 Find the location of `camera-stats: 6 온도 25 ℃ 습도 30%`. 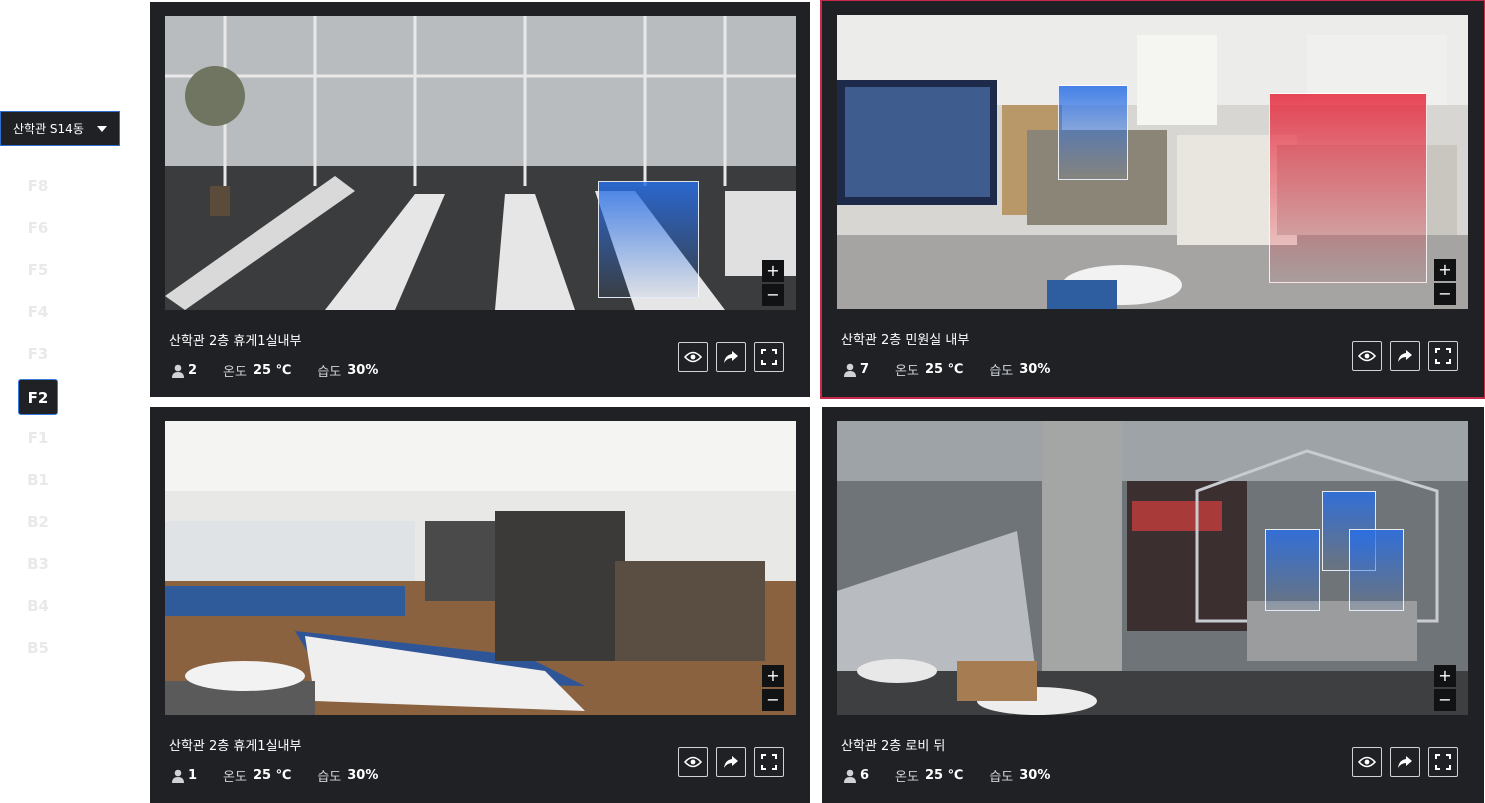

camera-stats: 6 온도 25 ℃ 습도 30% is located at coordinates (960, 775).